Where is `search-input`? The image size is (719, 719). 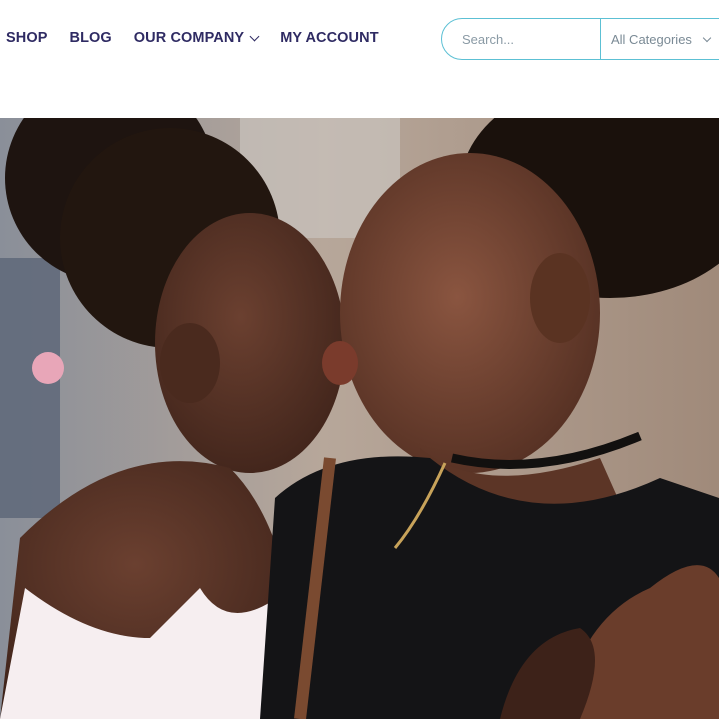
search-input is located at coordinates (521, 39).